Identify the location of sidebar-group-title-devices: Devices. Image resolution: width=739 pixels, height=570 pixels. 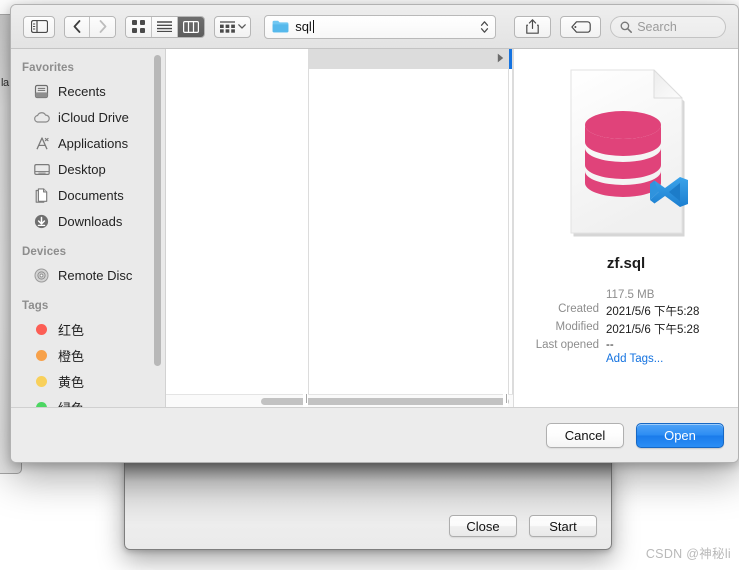
(44, 252).